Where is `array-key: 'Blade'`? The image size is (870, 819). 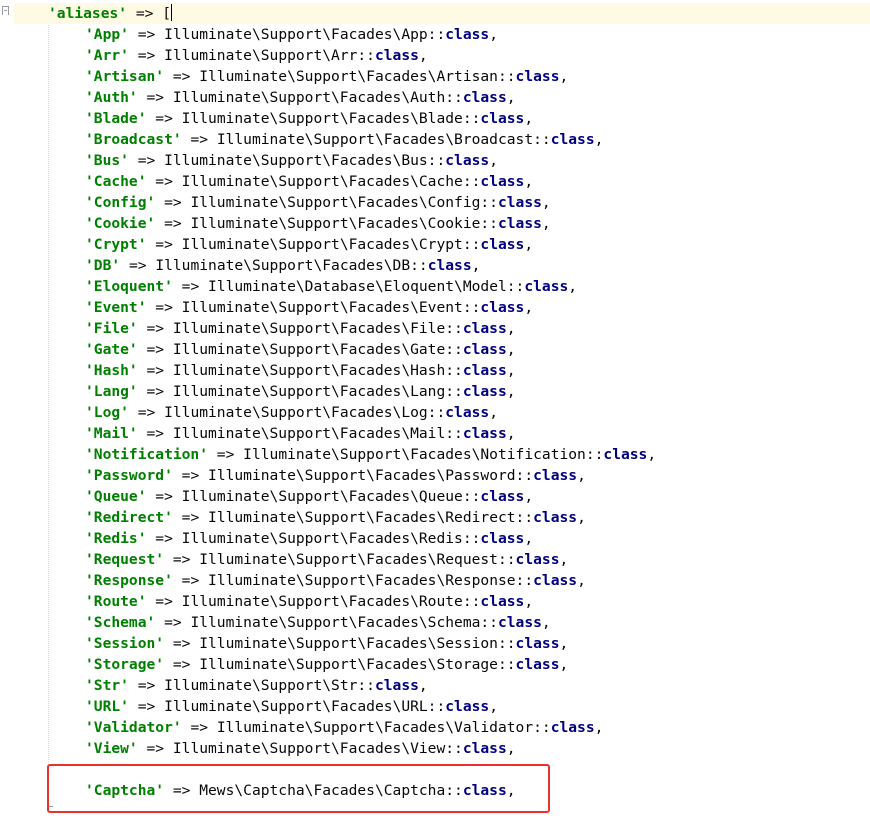 array-key: 'Blade' is located at coordinates (116, 118).